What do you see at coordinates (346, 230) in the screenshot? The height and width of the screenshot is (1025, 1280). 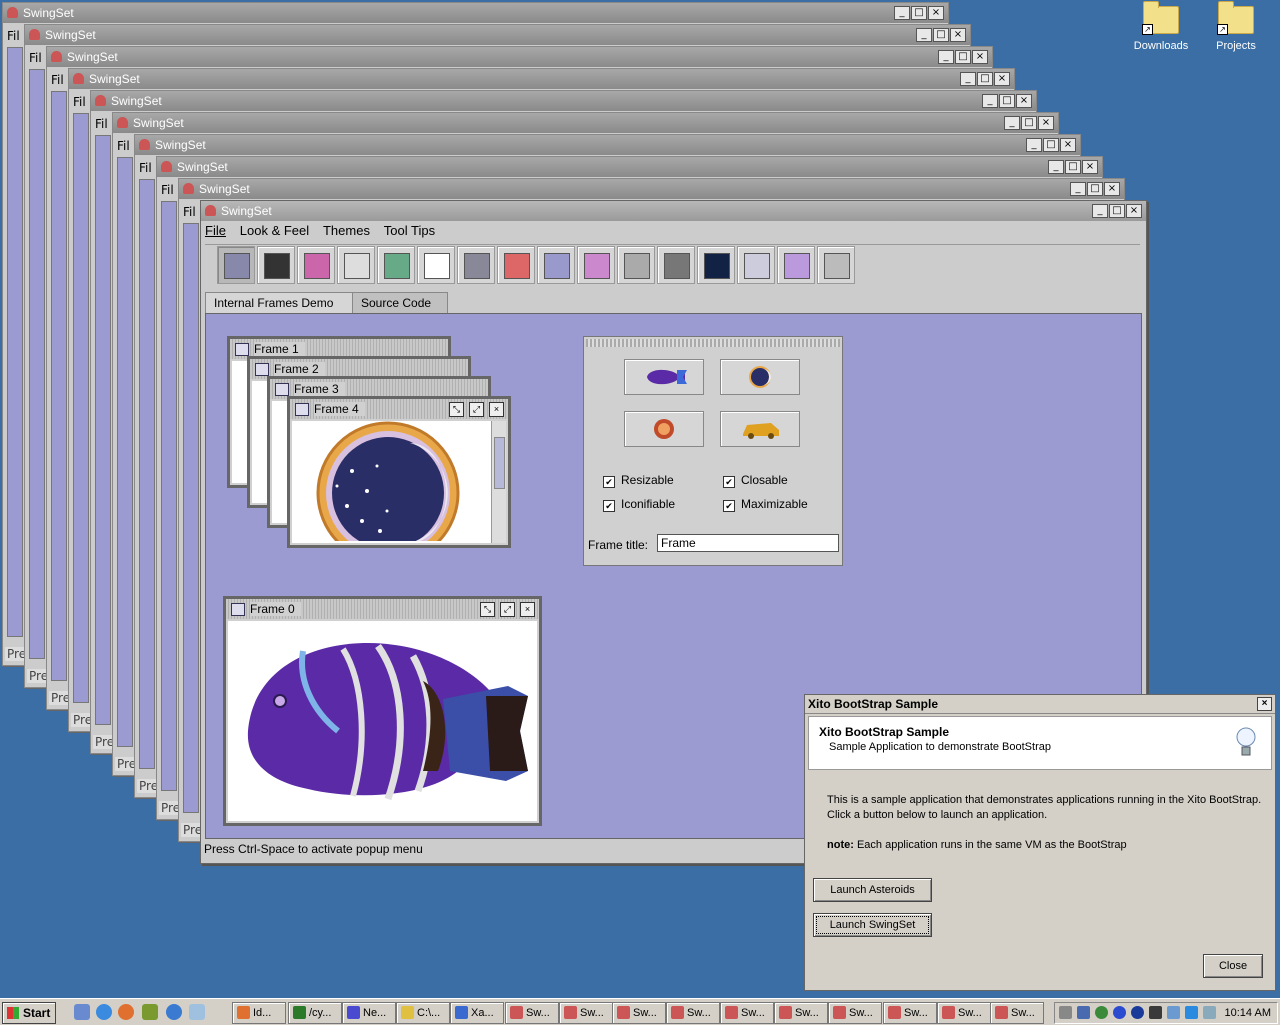 I see `menu-themes: Themes` at bounding box center [346, 230].